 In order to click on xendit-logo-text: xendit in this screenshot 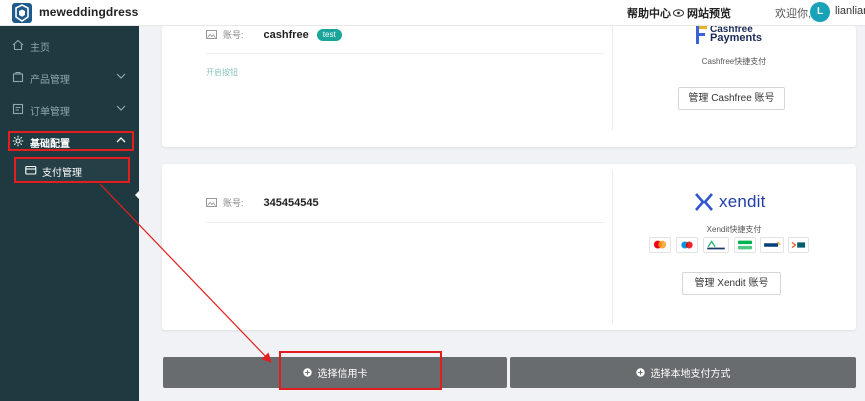, I will do `click(742, 201)`.